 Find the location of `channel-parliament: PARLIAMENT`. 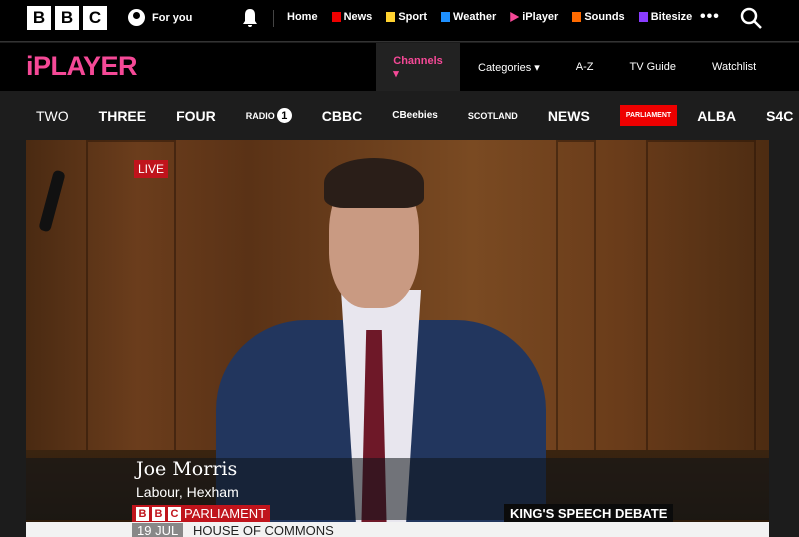

channel-parliament: PARLIAMENT is located at coordinates (648, 115).